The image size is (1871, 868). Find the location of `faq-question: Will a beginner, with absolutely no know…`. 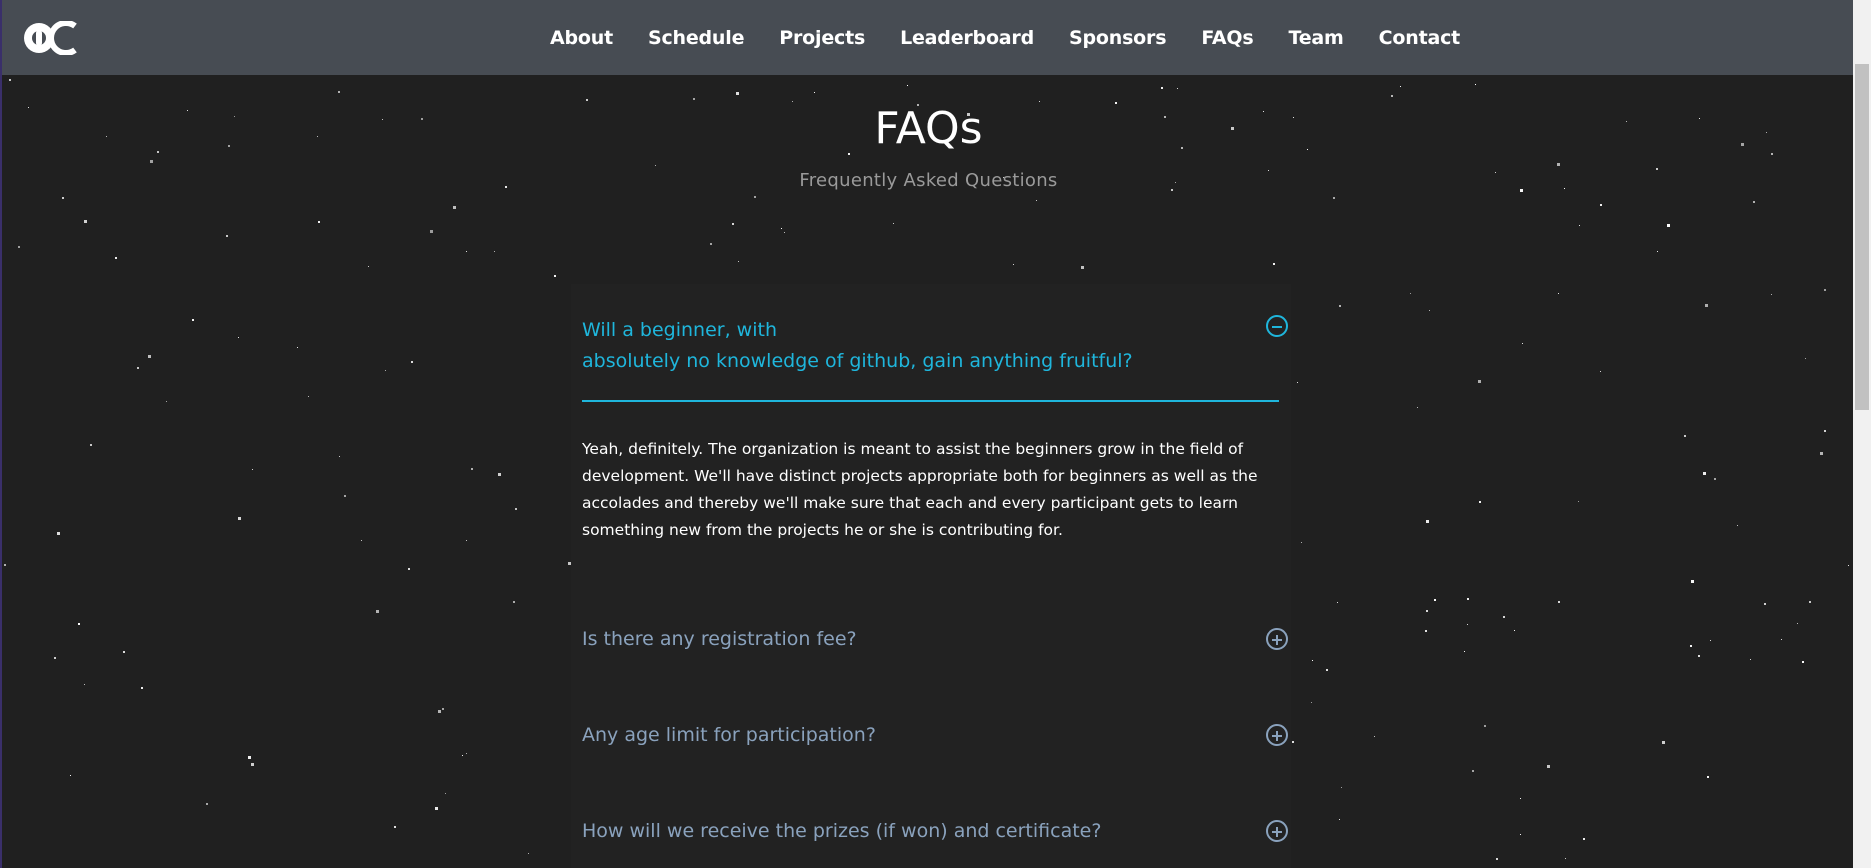

faq-question: Will a beginner, with absolutely no know… is located at coordinates (935, 346).